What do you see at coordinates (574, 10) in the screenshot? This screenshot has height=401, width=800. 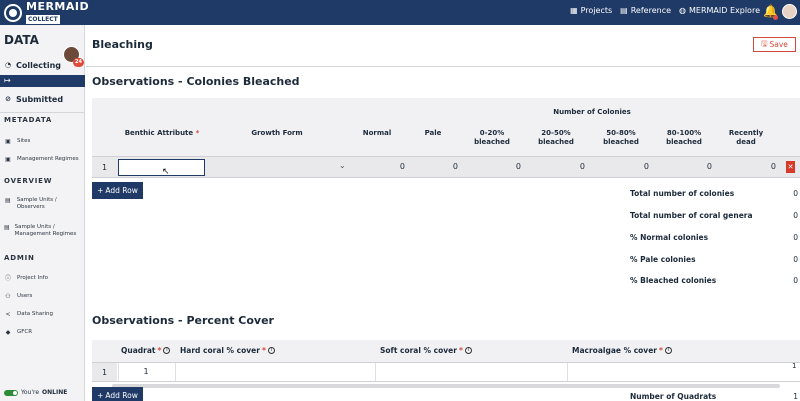 I see `projects-icon: ▦` at bounding box center [574, 10].